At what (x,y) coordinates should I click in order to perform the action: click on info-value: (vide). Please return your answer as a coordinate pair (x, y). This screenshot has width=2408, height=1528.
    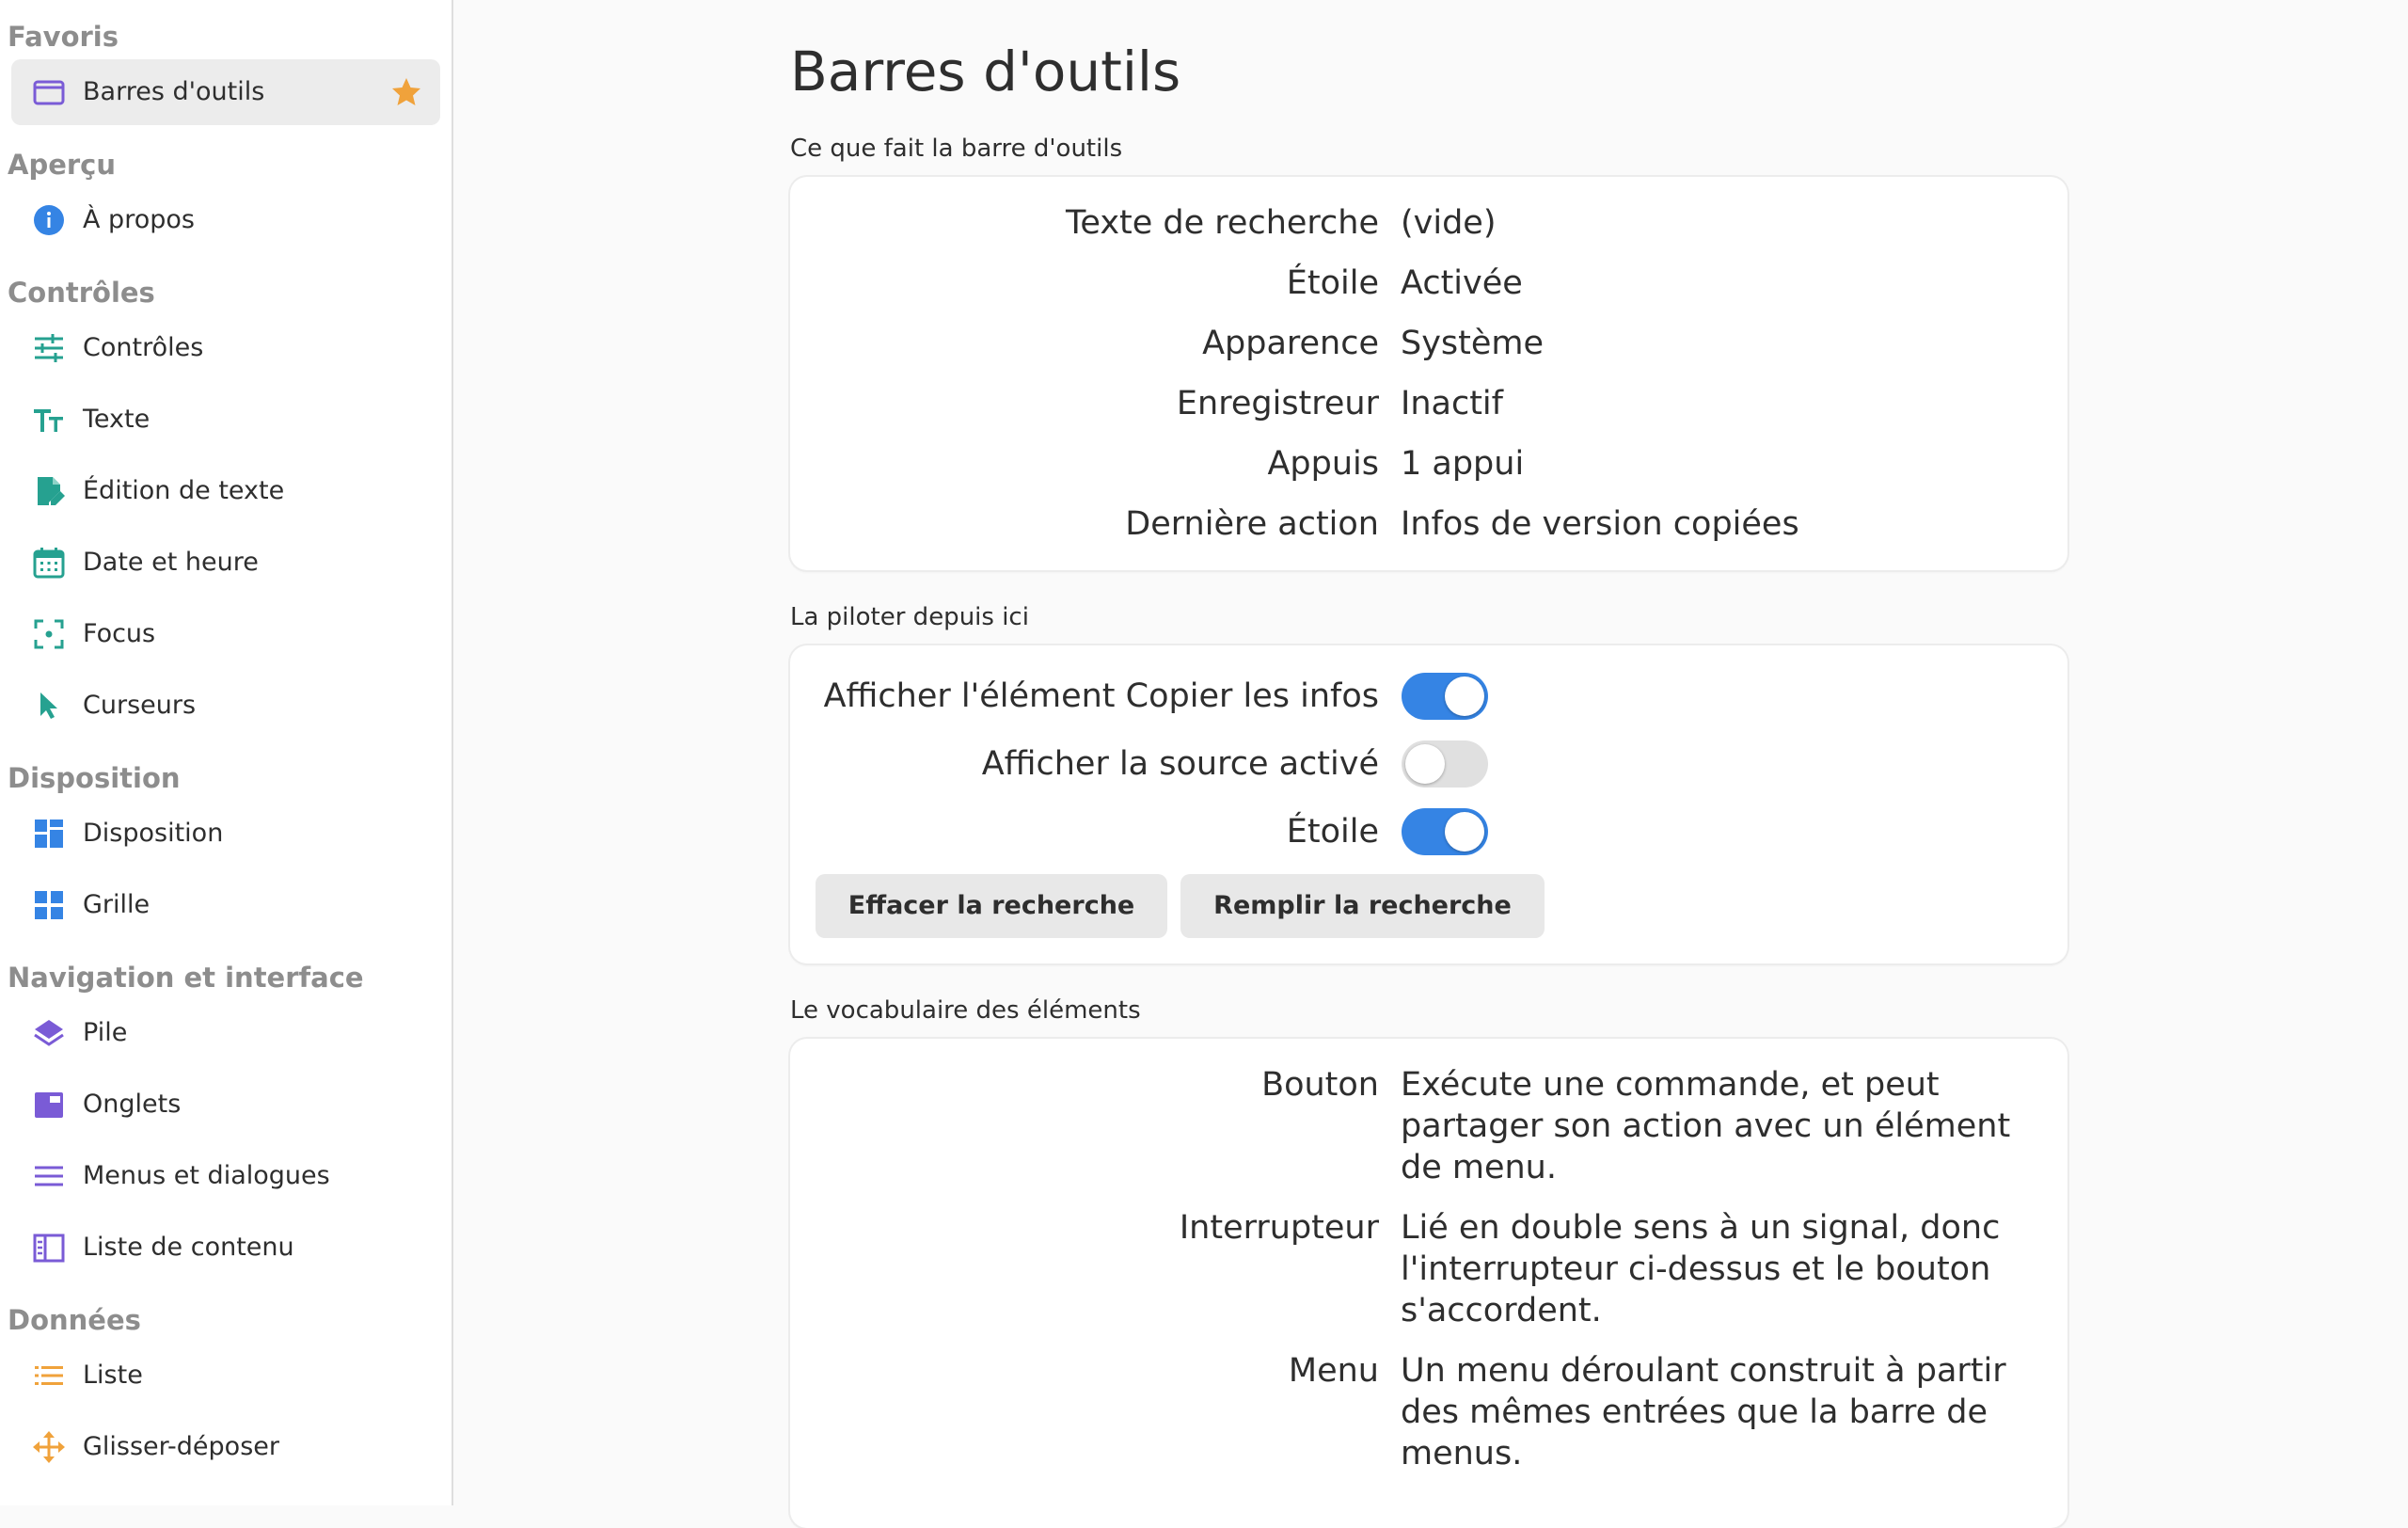
    Looking at the image, I should click on (1449, 223).